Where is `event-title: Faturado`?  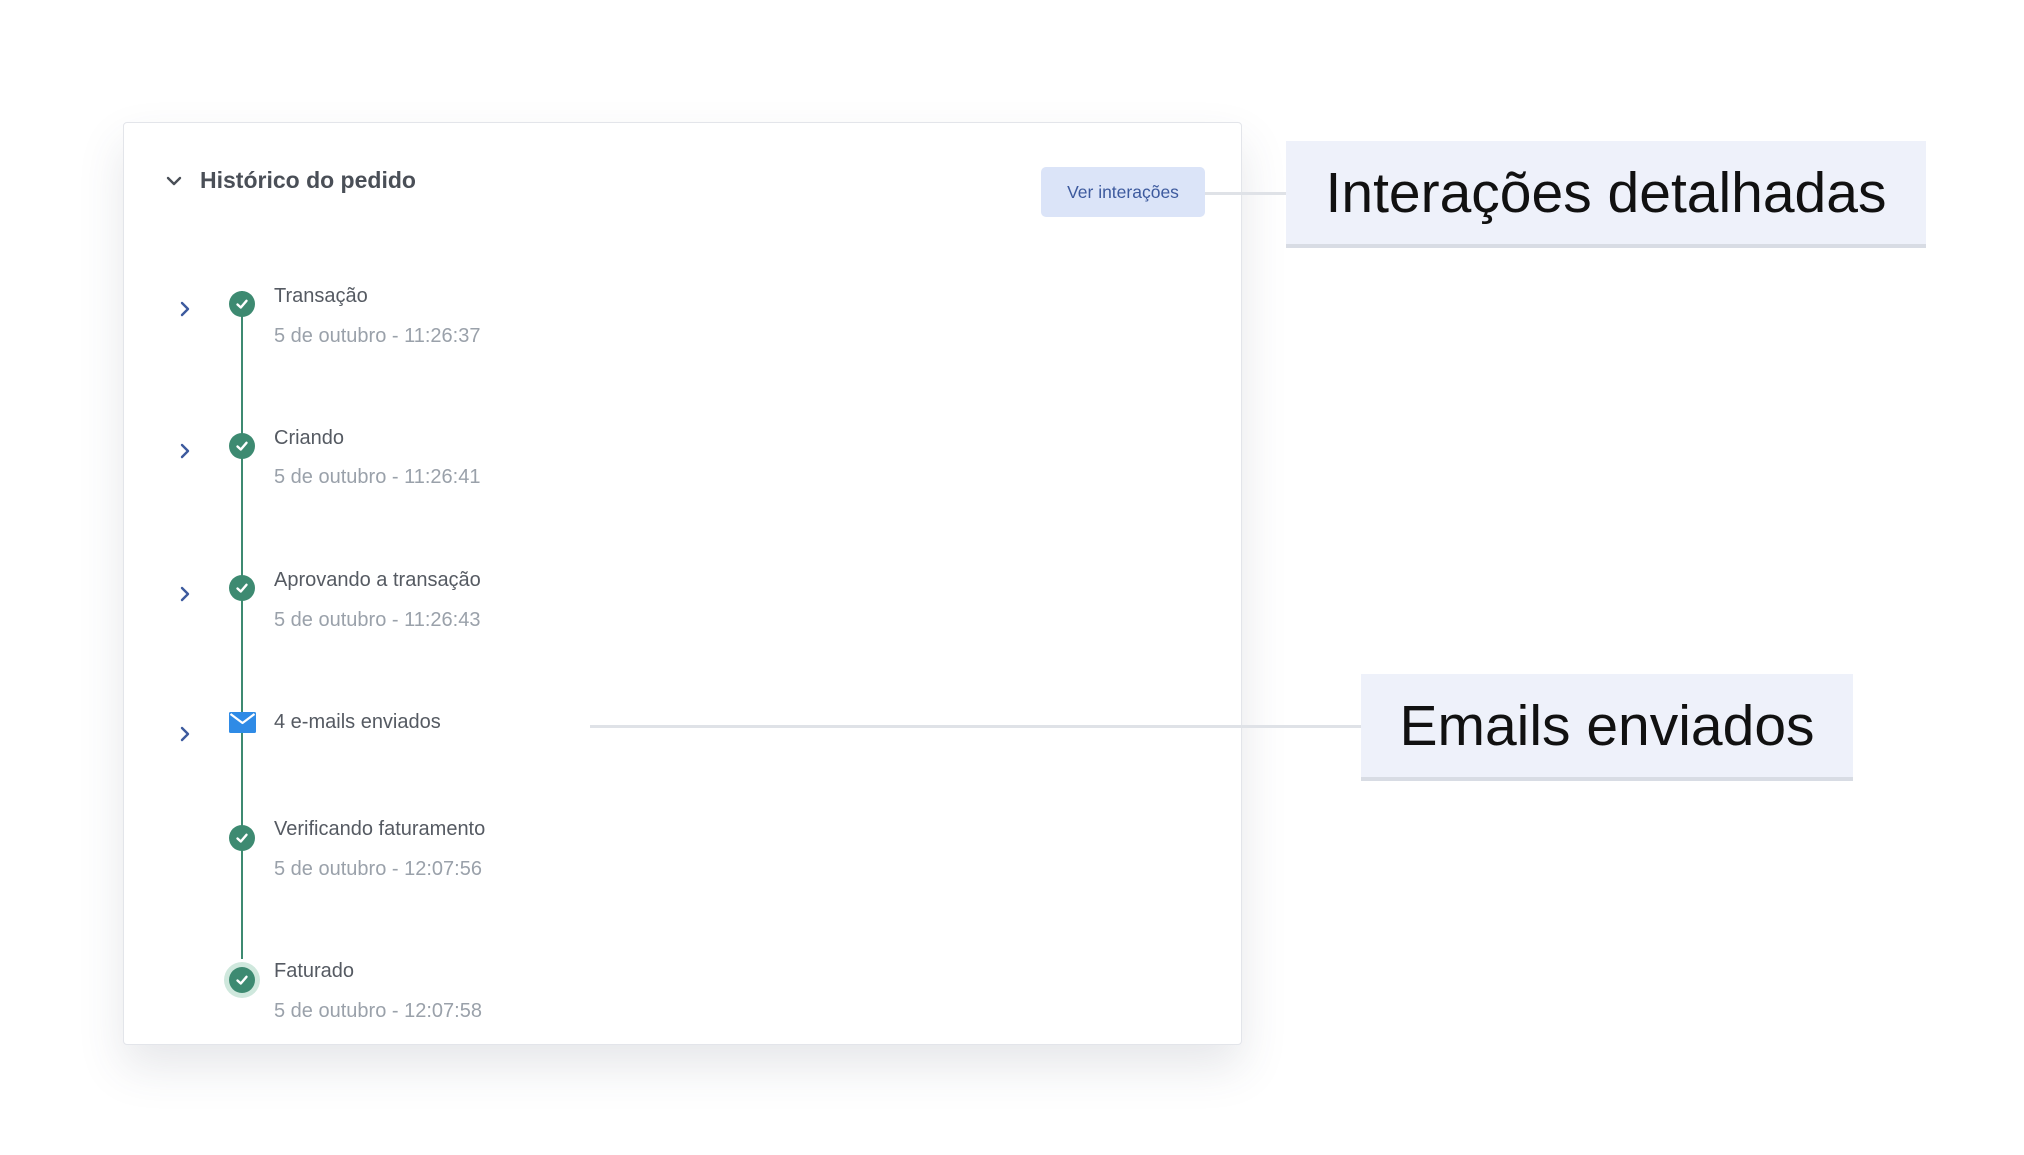
event-title: Faturado is located at coordinates (314, 971).